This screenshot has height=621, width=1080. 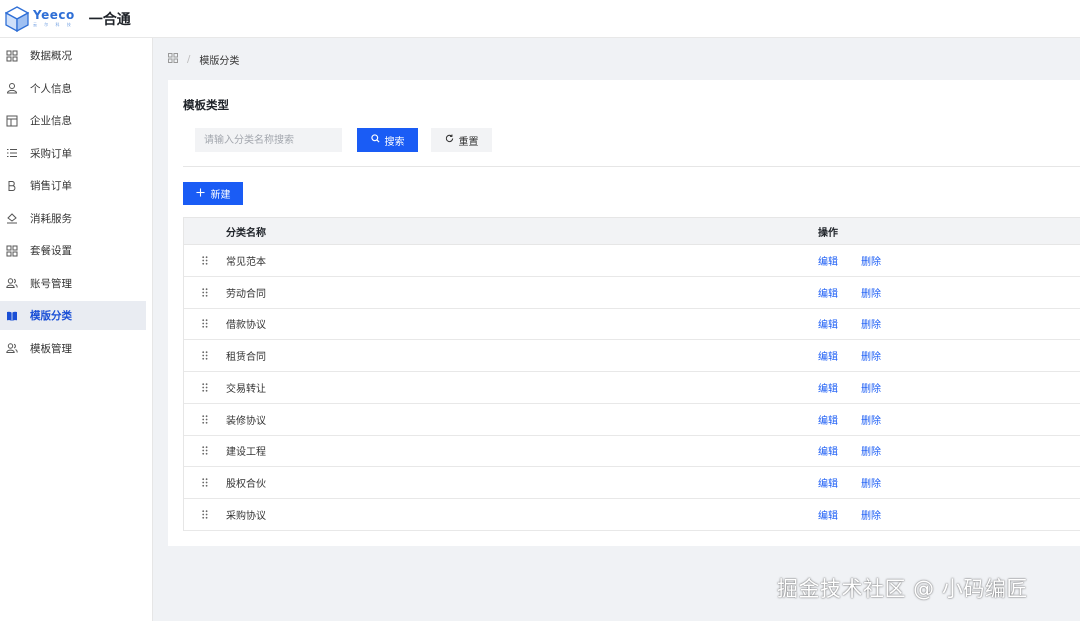 I want to click on list-icon, so click(x=12, y=153).